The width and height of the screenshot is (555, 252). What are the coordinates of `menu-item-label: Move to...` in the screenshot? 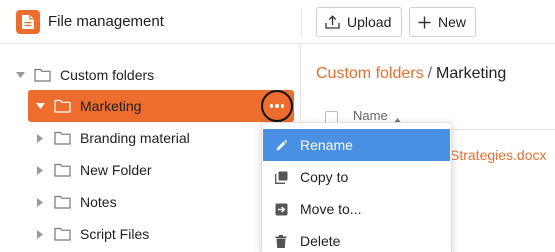 It's located at (331, 209).